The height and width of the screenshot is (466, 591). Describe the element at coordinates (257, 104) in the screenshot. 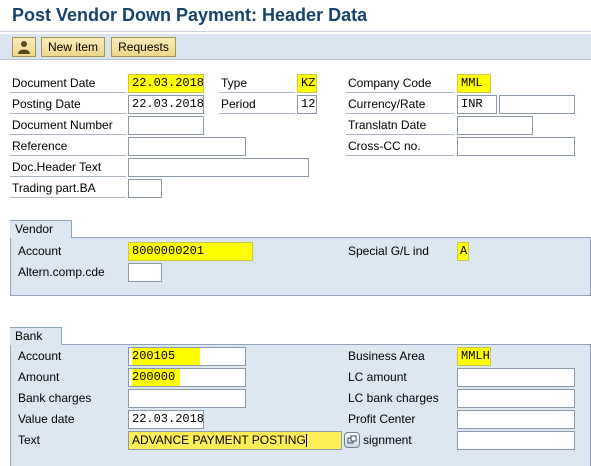

I see `period-label: Period` at that location.